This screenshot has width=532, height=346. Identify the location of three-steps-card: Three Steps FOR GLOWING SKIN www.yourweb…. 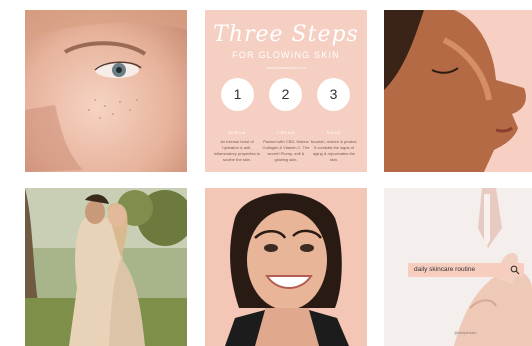
(286, 91).